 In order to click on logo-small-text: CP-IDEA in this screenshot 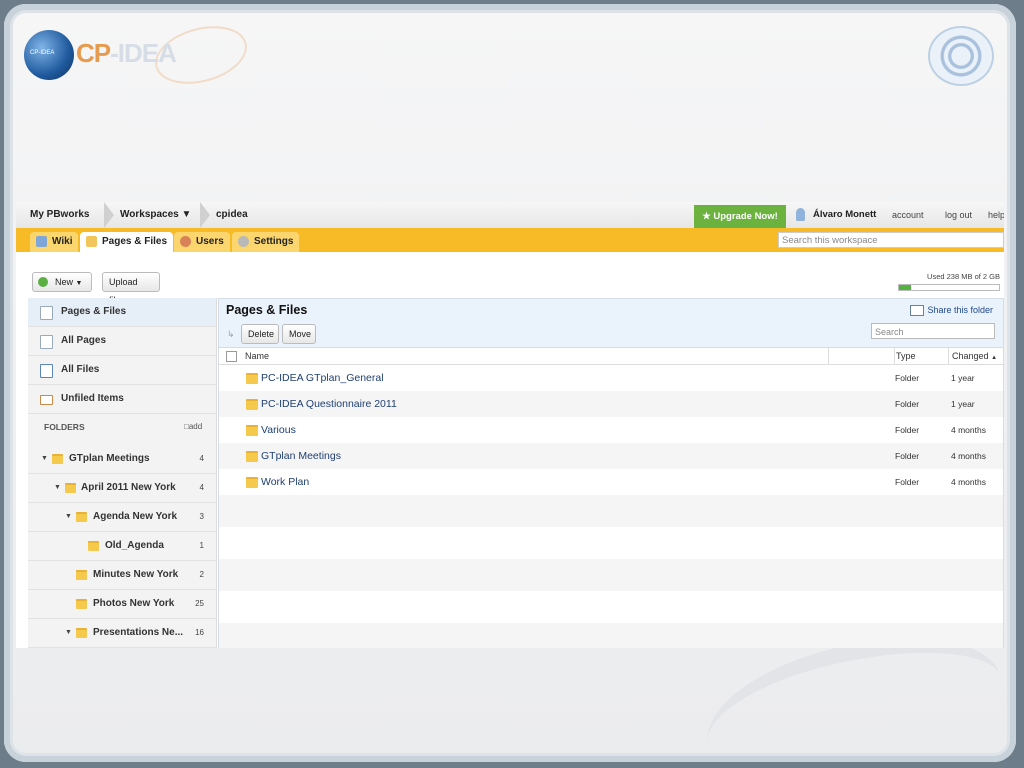, I will do `click(42, 53)`.